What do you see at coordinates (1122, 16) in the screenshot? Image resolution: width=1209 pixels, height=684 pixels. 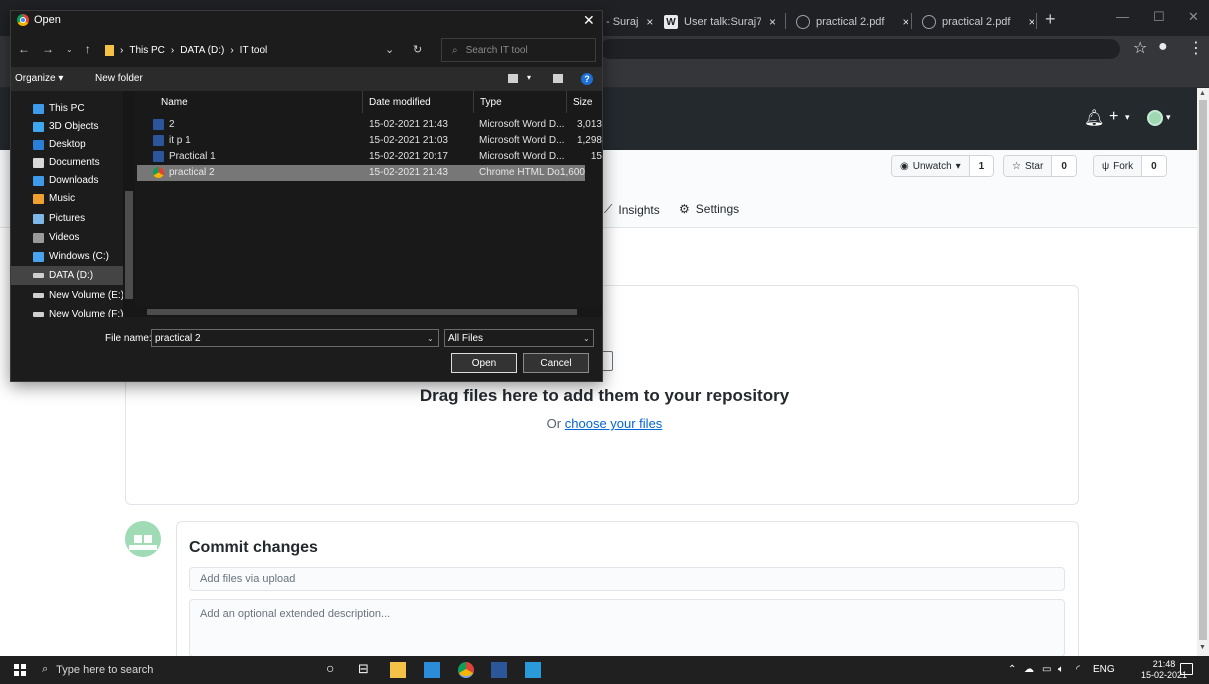 I see `minimize-icon: —` at bounding box center [1122, 16].